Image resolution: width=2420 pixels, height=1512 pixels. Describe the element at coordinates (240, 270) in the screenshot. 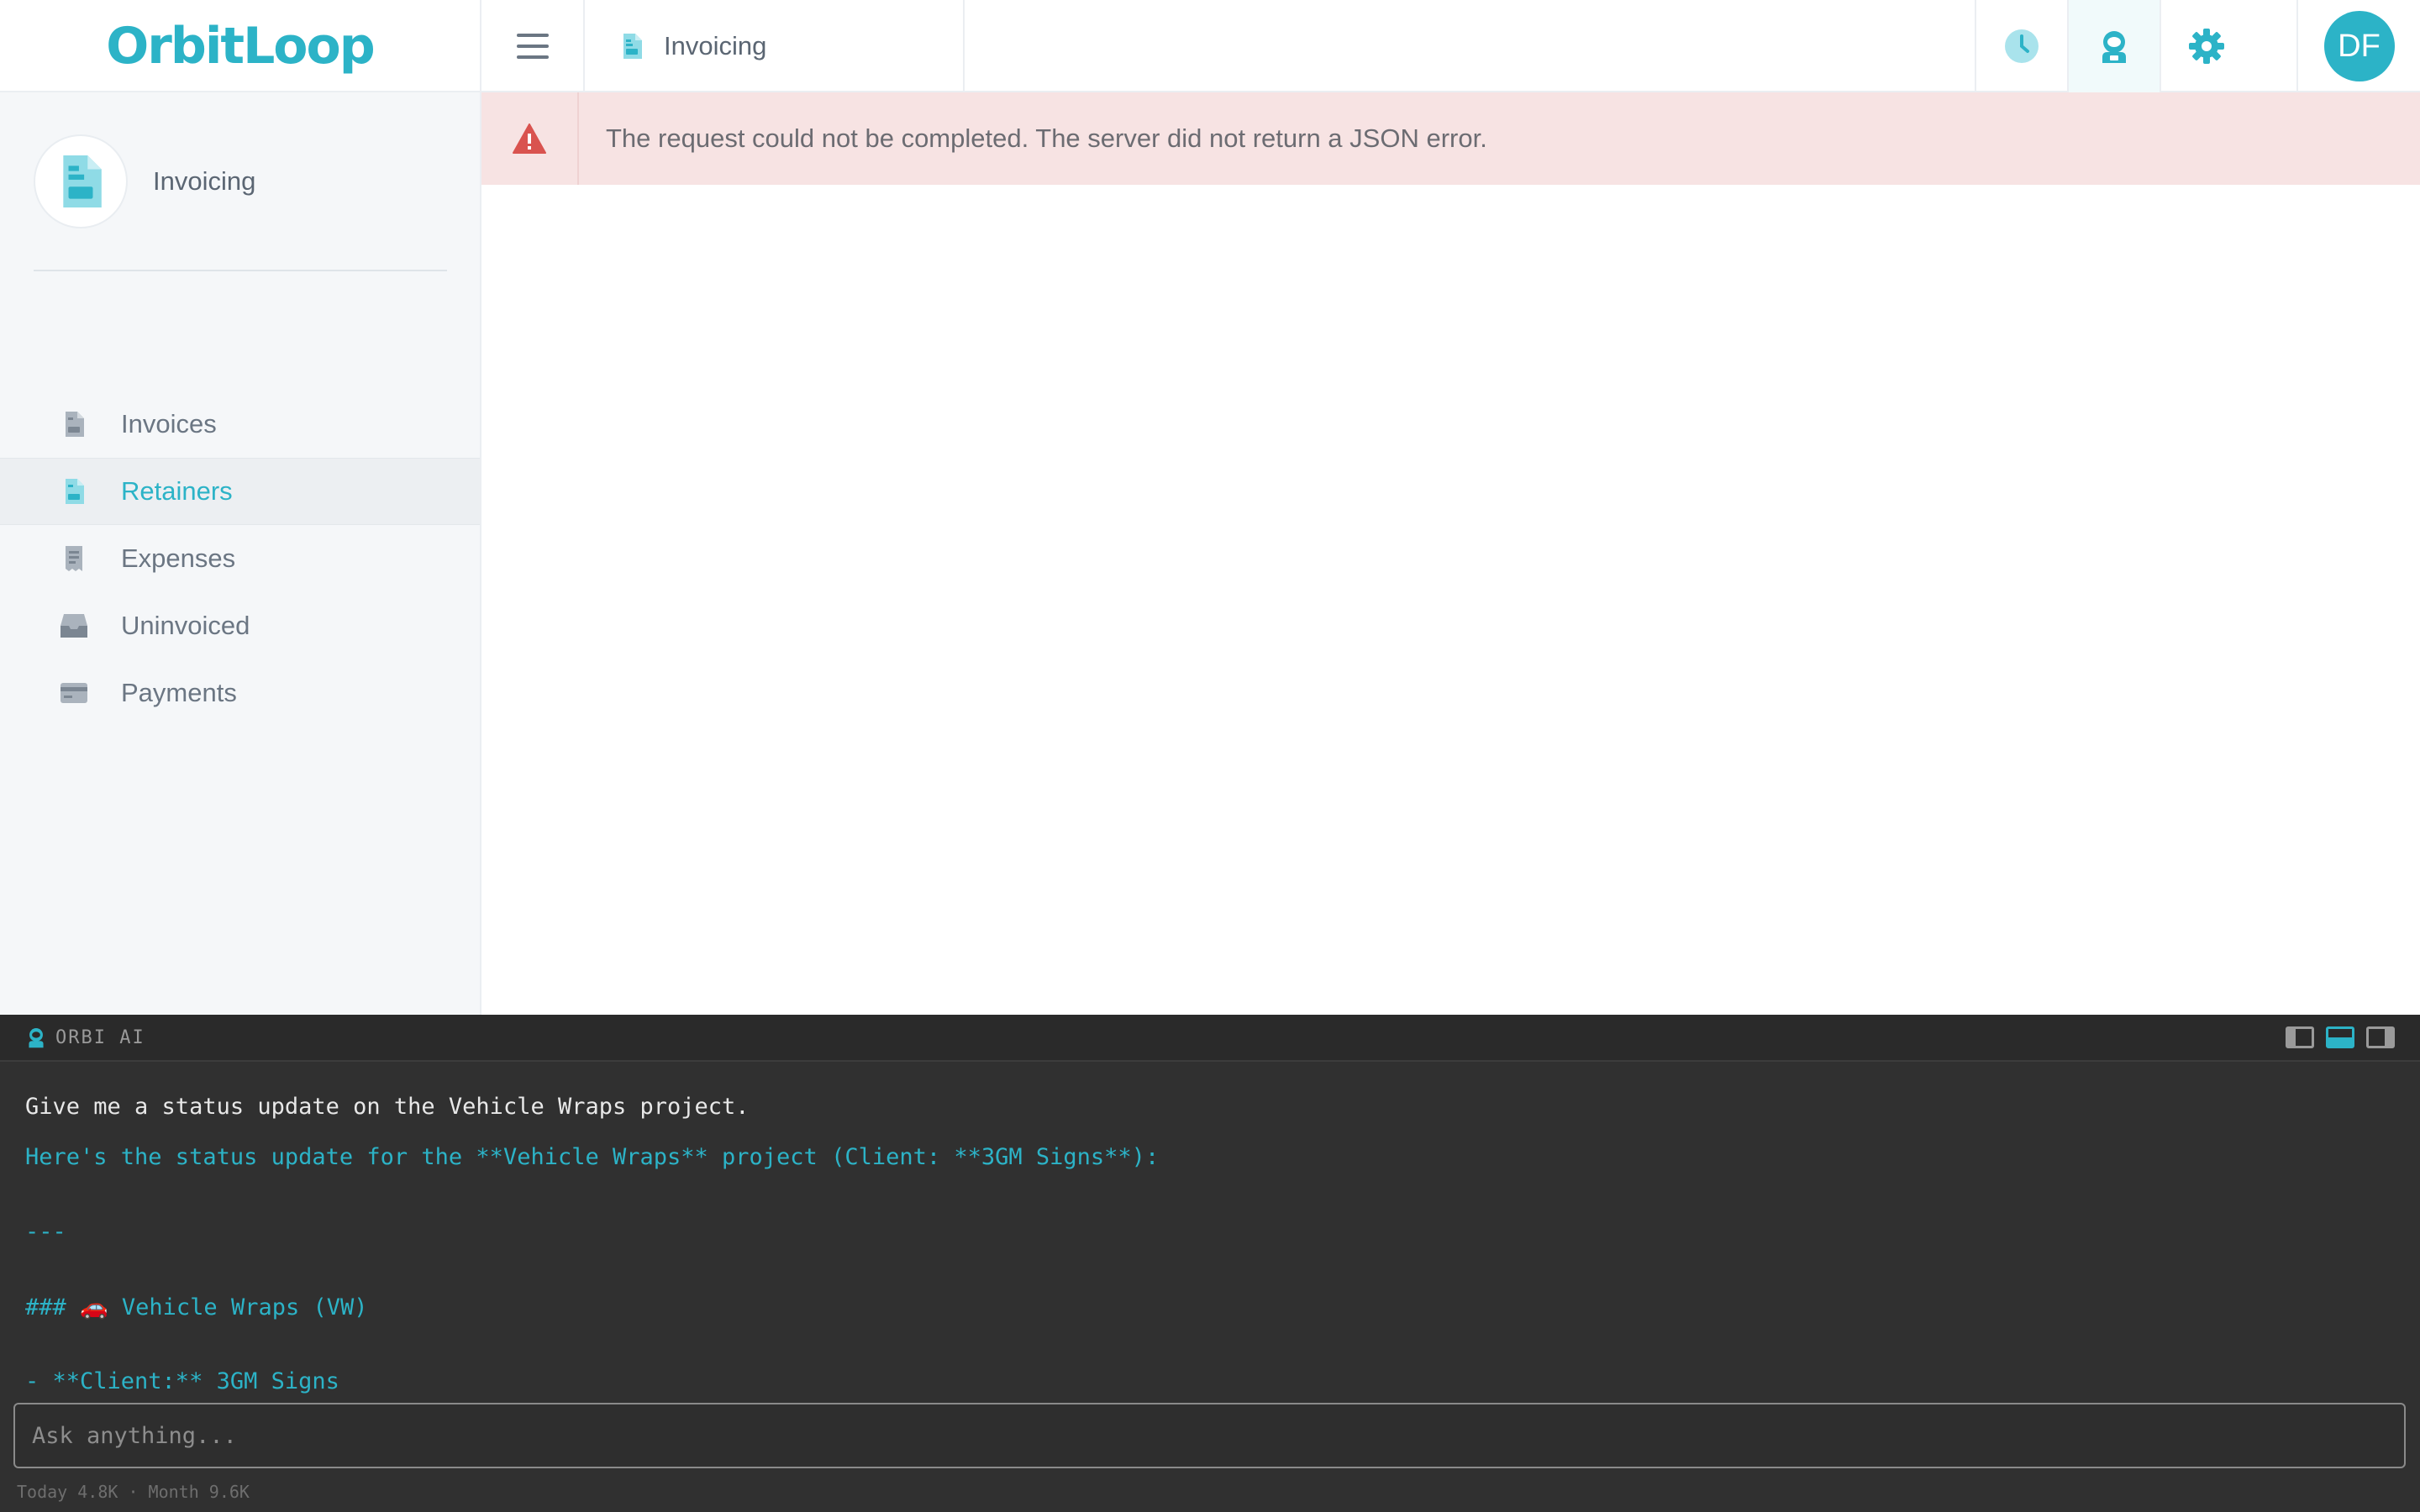

I see `sidebar-divider` at that location.